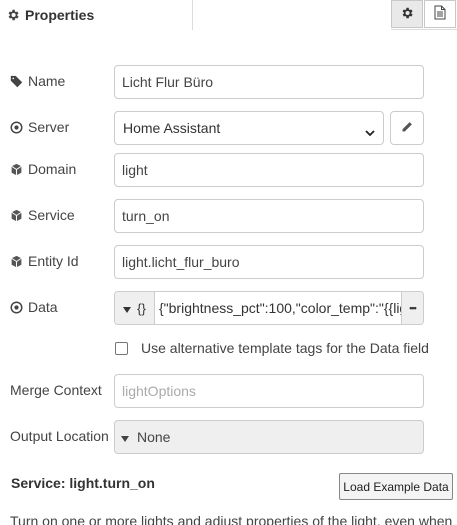  Describe the element at coordinates (39, 127) in the screenshot. I see `server-label: Server` at that location.